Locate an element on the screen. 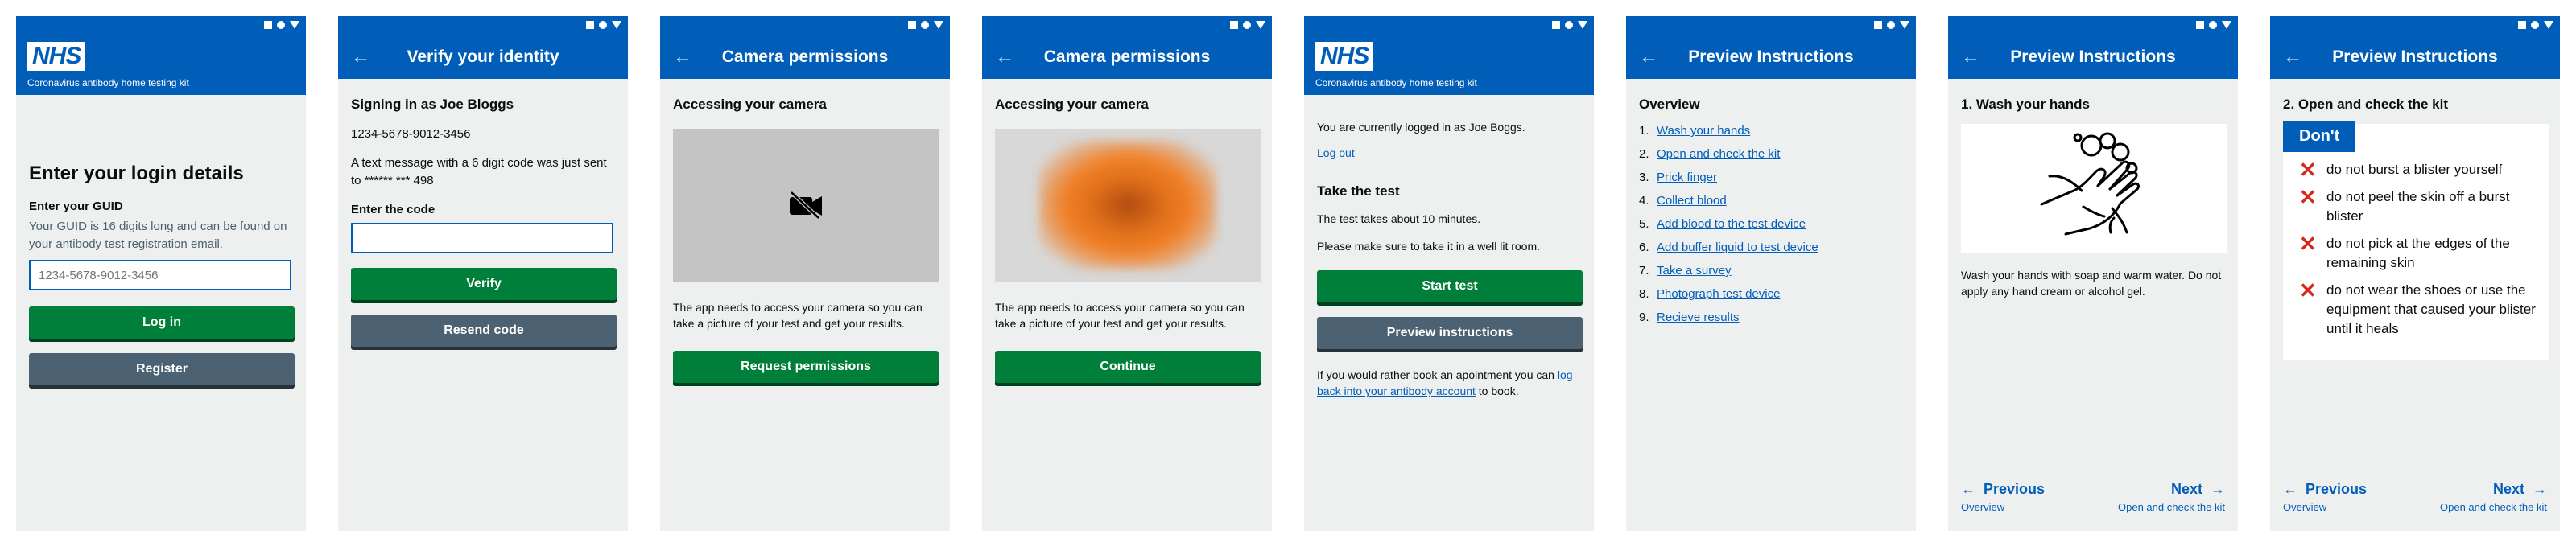  list-item: 6. Add buffer liquid to test device is located at coordinates (1771, 247).